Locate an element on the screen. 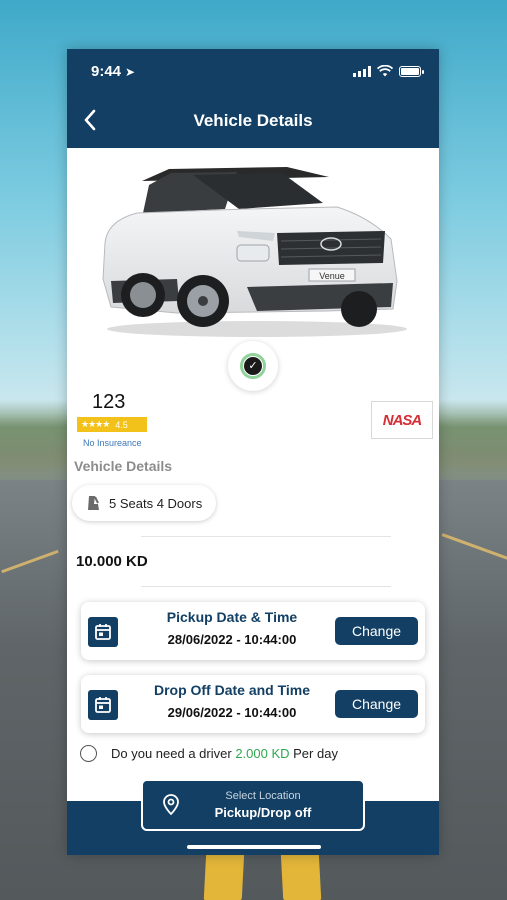  plate-text: Venue is located at coordinates (332, 276).